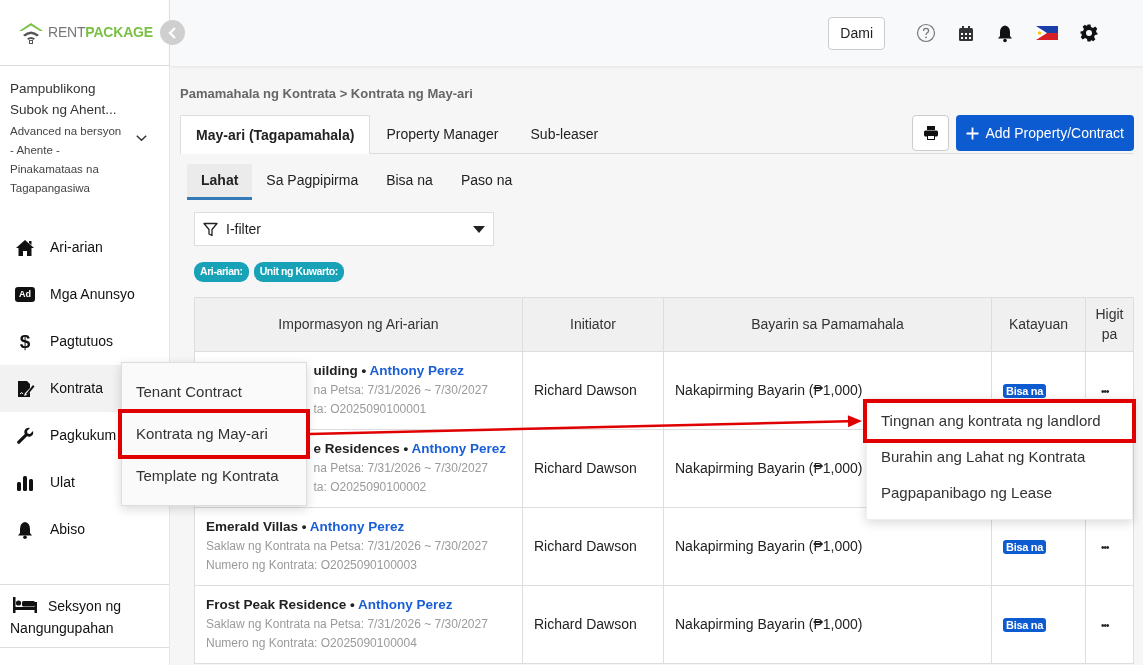 The height and width of the screenshot is (665, 1143). Describe the element at coordinates (31, 32) in the screenshot. I see `logo-icon` at that location.